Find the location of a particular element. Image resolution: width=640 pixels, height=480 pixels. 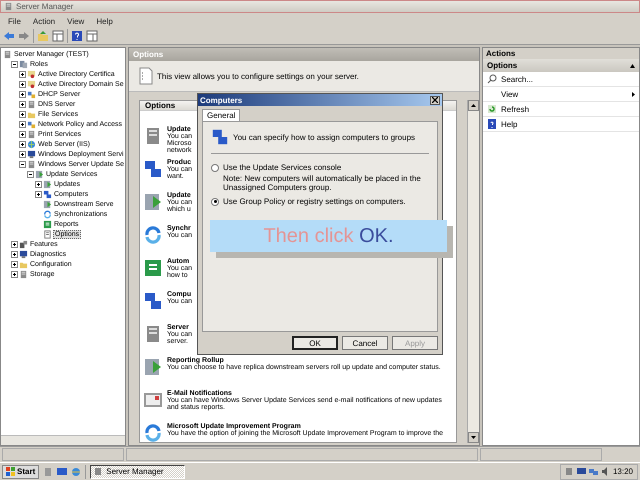

scroll-down-icon is located at coordinates (473, 437).